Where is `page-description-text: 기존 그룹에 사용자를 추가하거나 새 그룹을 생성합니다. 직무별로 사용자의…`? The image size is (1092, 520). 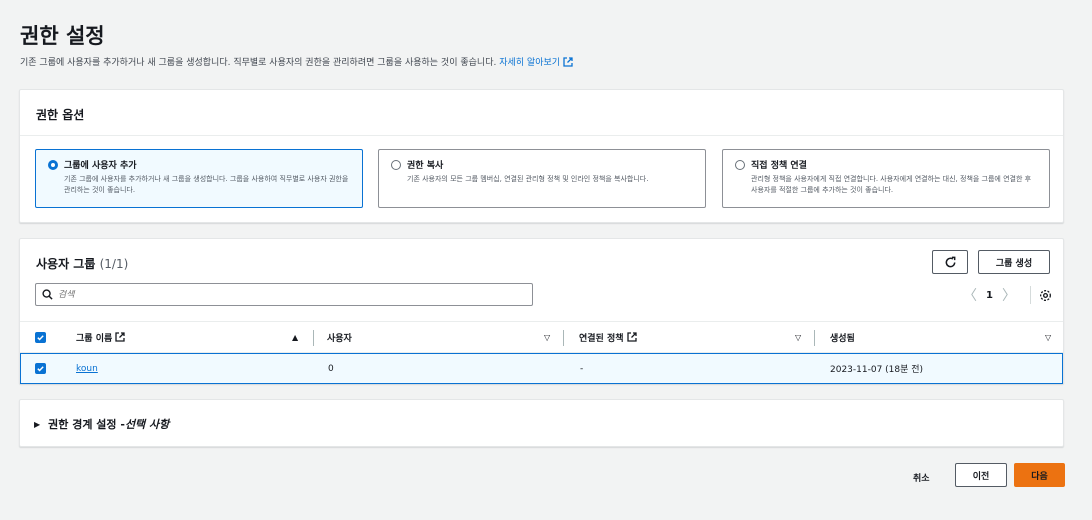 page-description-text: 기존 그룹에 사용자를 추가하거나 새 그룹을 생성합니다. 직무별로 사용자의… is located at coordinates (258, 63).